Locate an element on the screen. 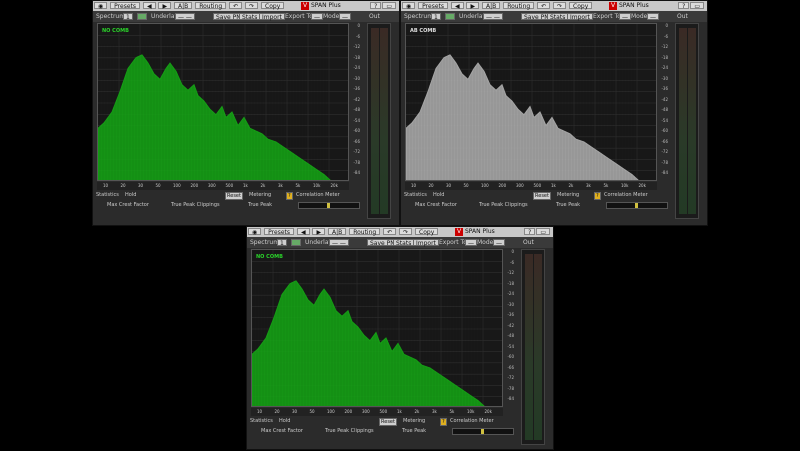  correlation-meter-label: Correlation Meter is located at coordinates (318, 195).